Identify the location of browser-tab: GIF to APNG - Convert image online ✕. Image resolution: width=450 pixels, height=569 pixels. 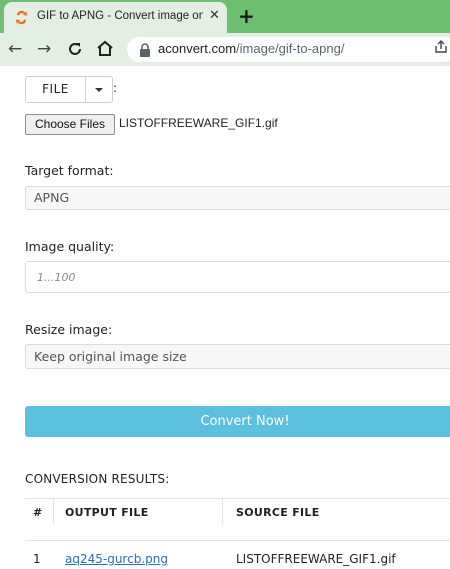
(115, 17).